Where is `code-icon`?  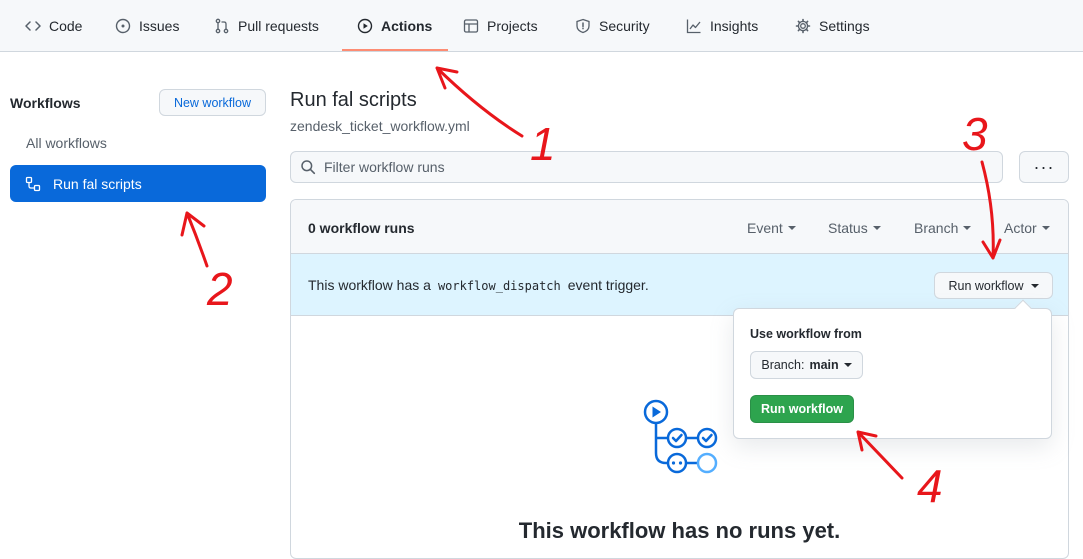 code-icon is located at coordinates (33, 26).